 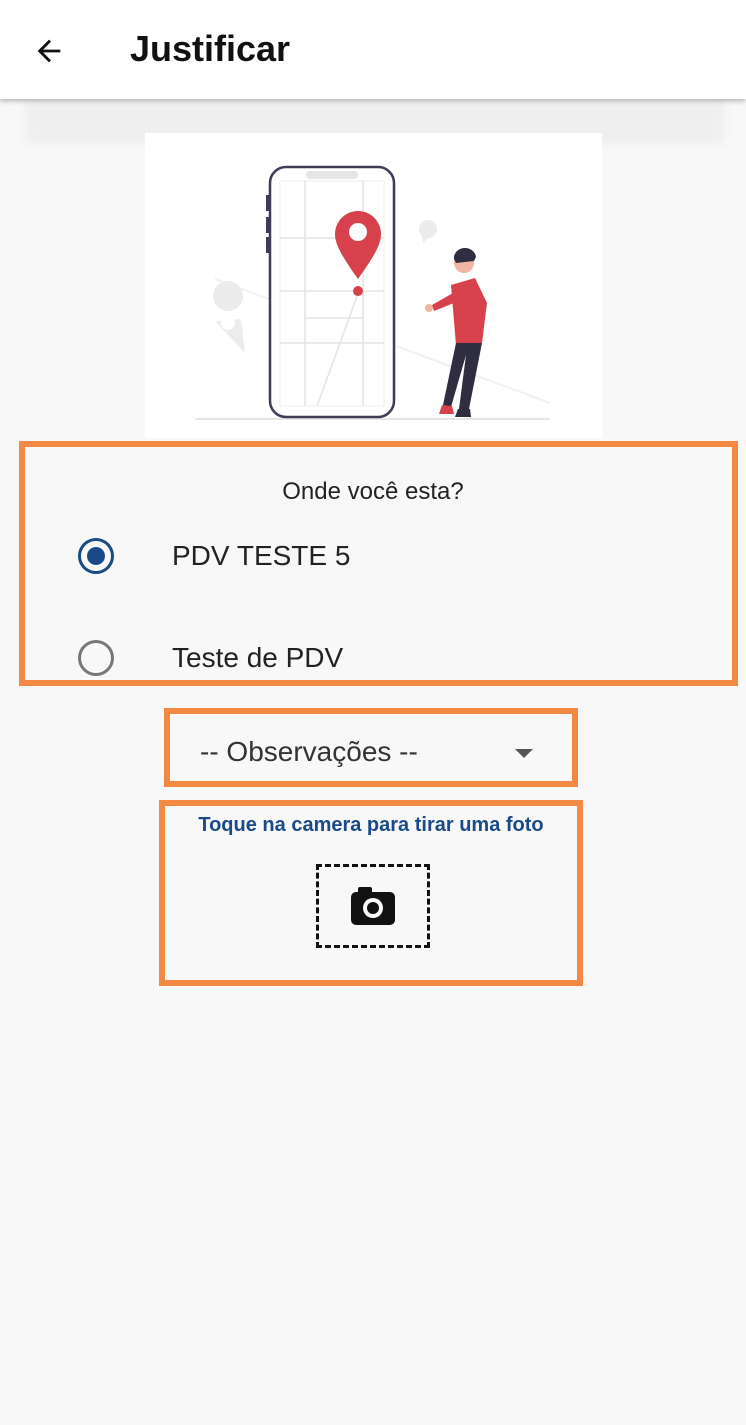 I want to click on app-bar: Justificar, so click(x=373, y=49).